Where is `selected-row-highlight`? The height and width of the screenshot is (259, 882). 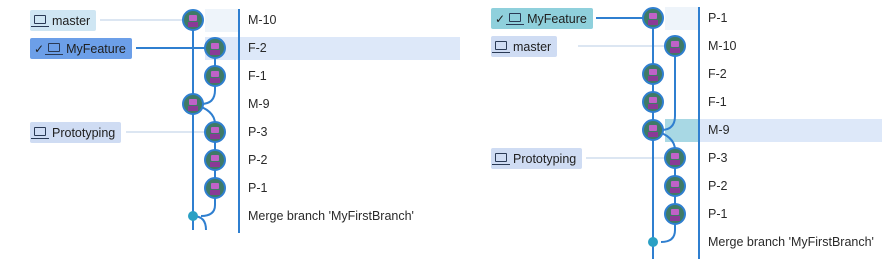 selected-row-highlight is located at coordinates (332, 48).